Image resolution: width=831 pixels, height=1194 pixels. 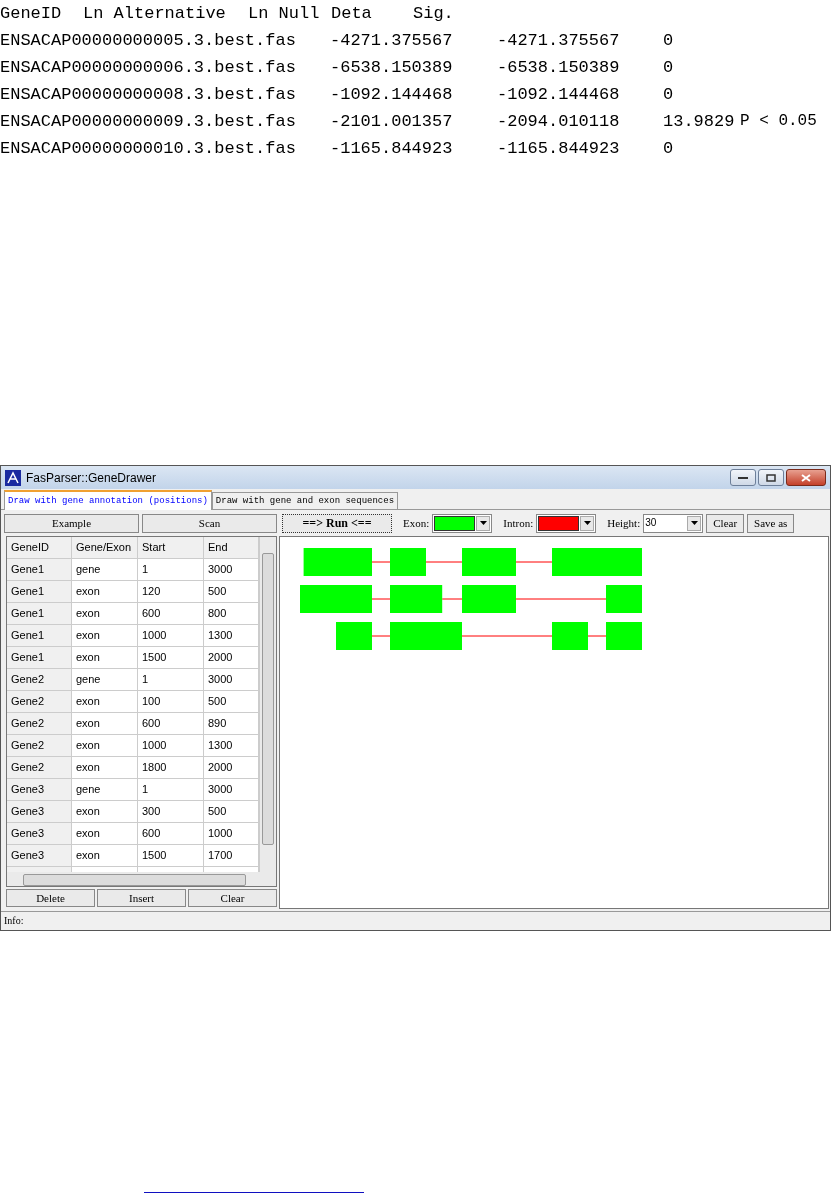 What do you see at coordinates (558, 149) in the screenshot?
I see `ln-null-value: -1165.844923` at bounding box center [558, 149].